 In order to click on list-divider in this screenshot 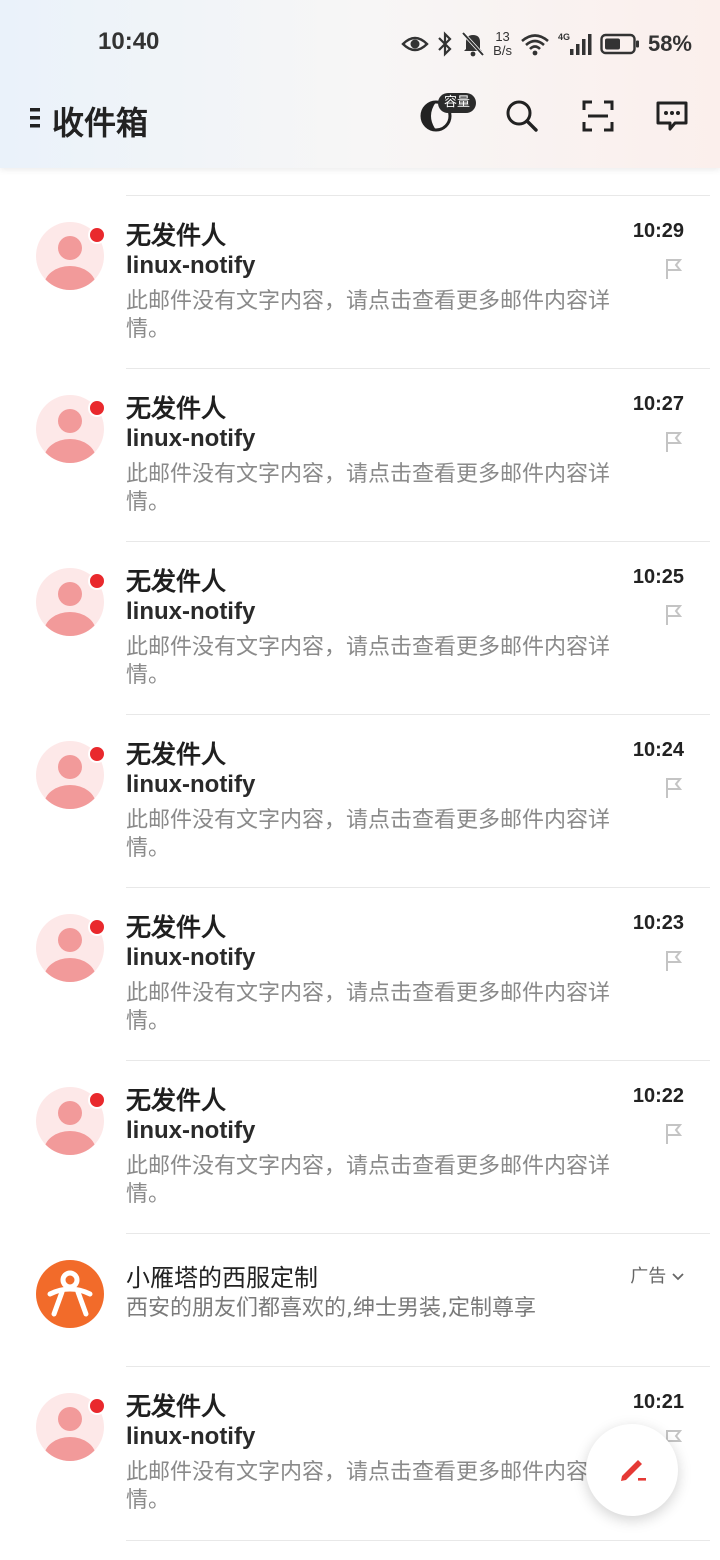, I will do `click(418, 1540)`.